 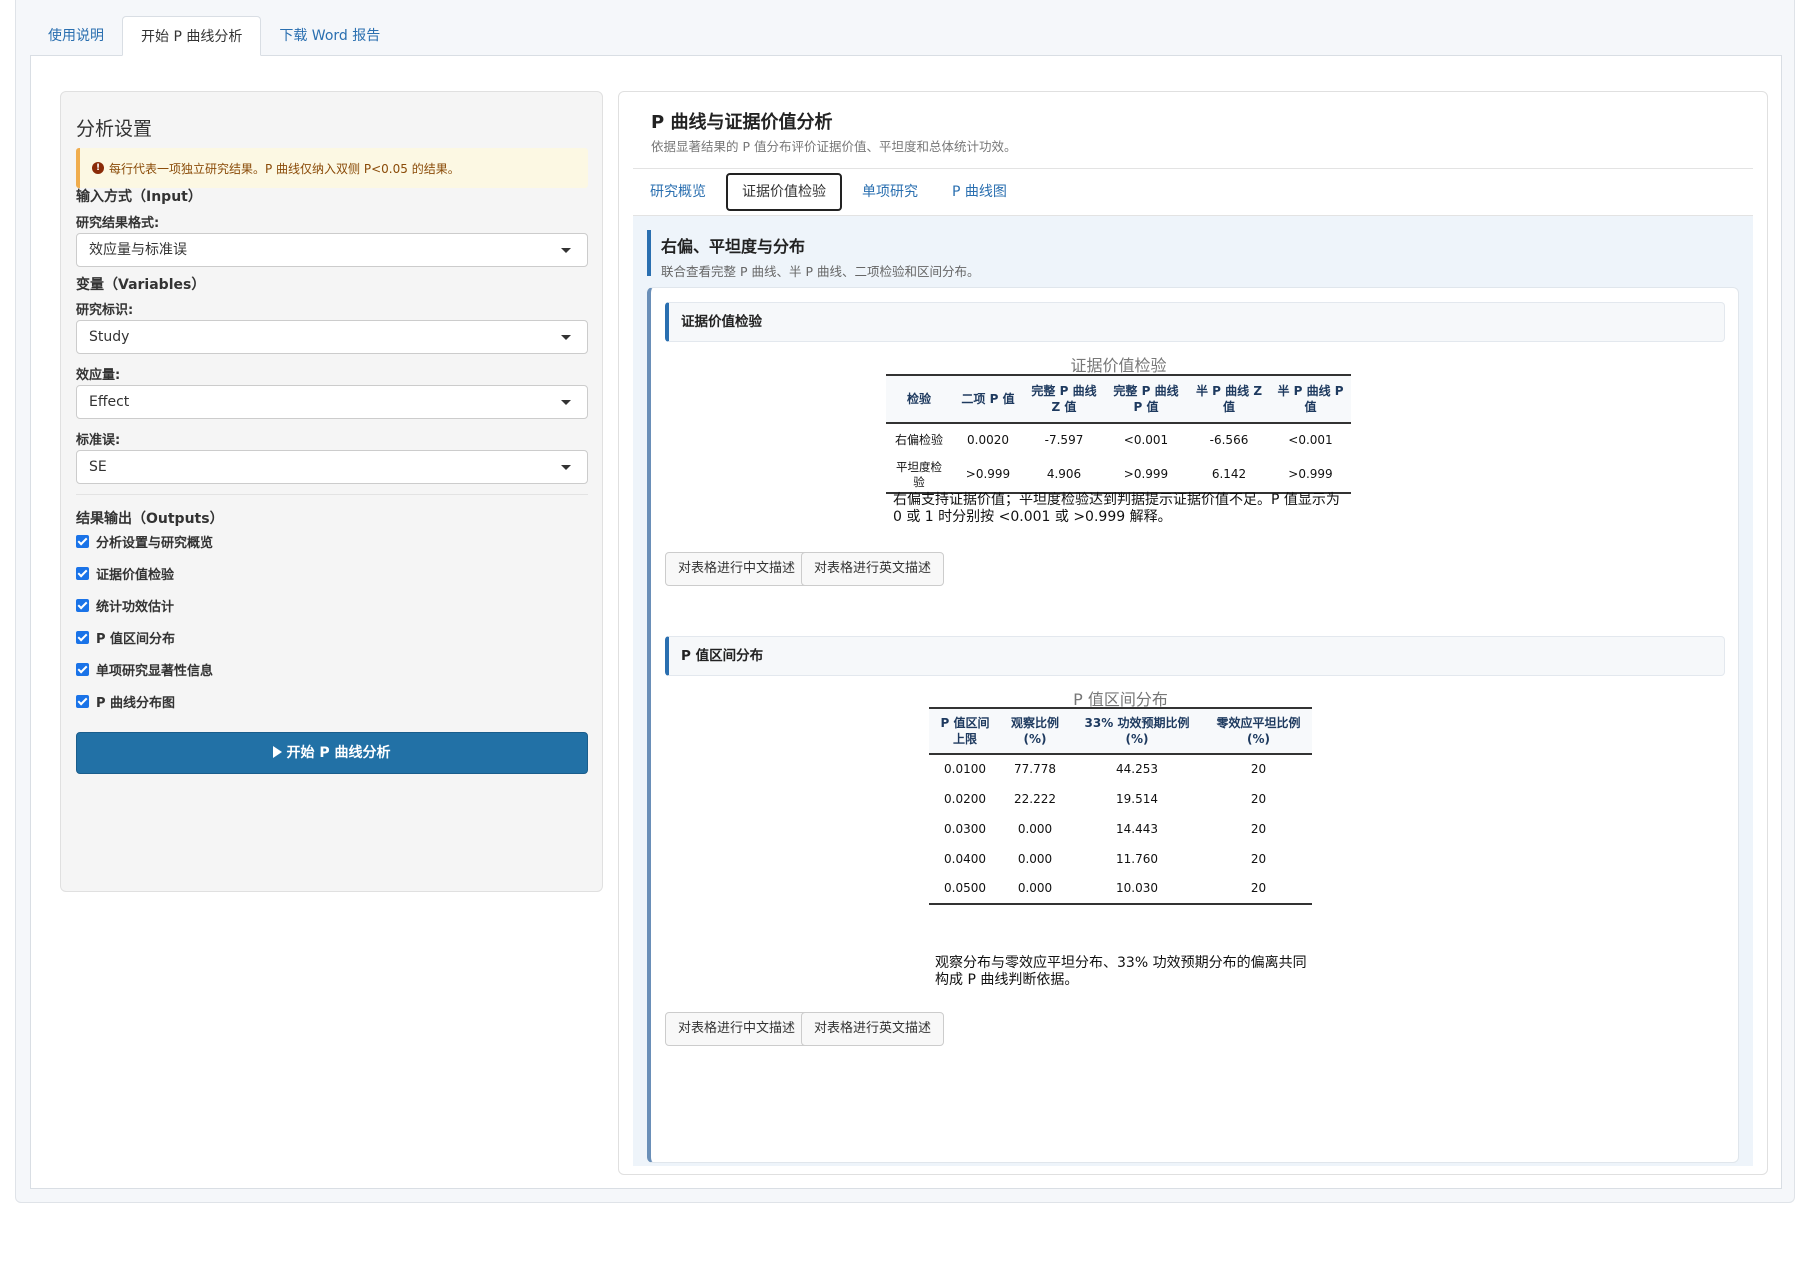 I want to click on output-checkbox-distribution: P 值区间分布, so click(x=125, y=637).